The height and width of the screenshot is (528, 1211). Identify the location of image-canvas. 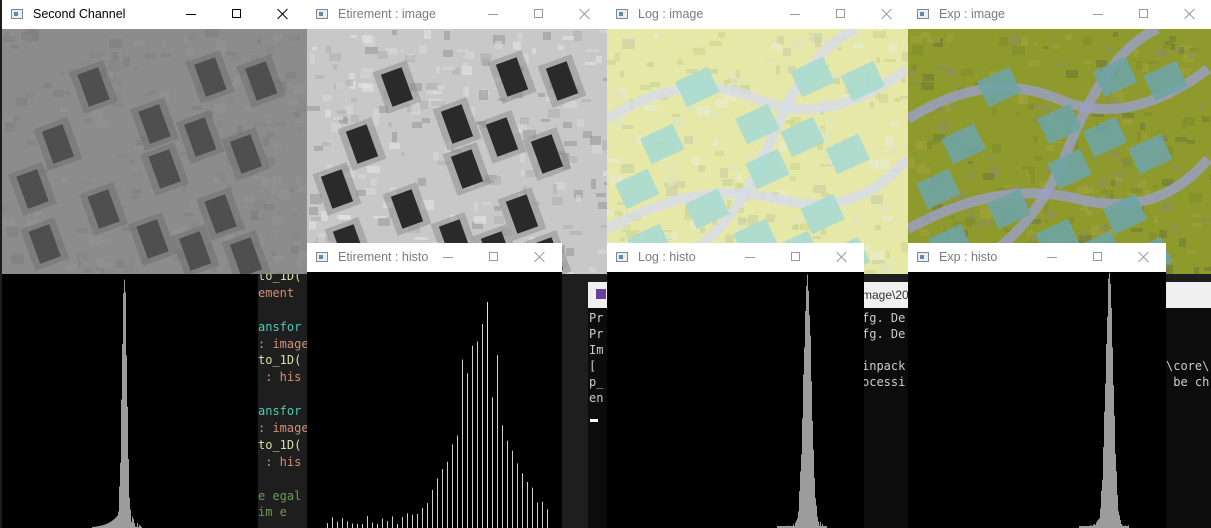
(154, 151).